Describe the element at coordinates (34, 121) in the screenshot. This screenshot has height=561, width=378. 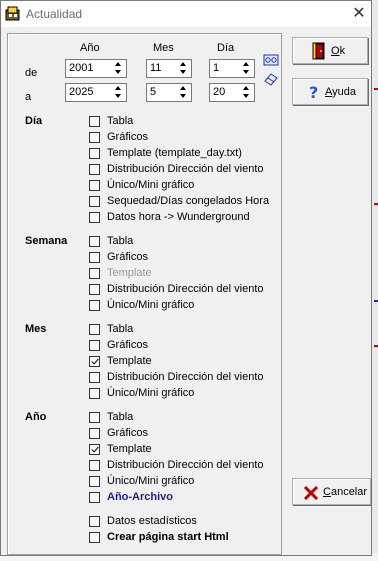
I see `section-dia-title: Día` at that location.